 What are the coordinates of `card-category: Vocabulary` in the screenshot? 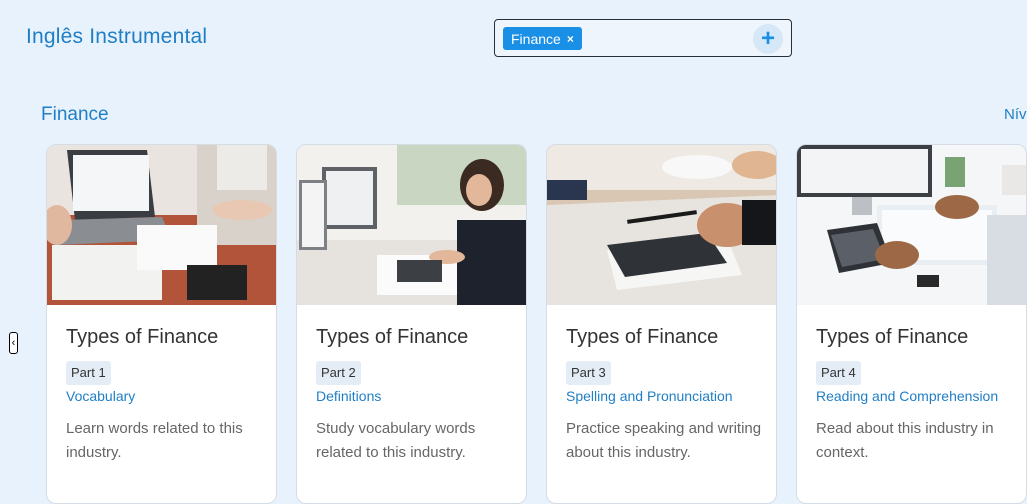 It's located at (101, 396).